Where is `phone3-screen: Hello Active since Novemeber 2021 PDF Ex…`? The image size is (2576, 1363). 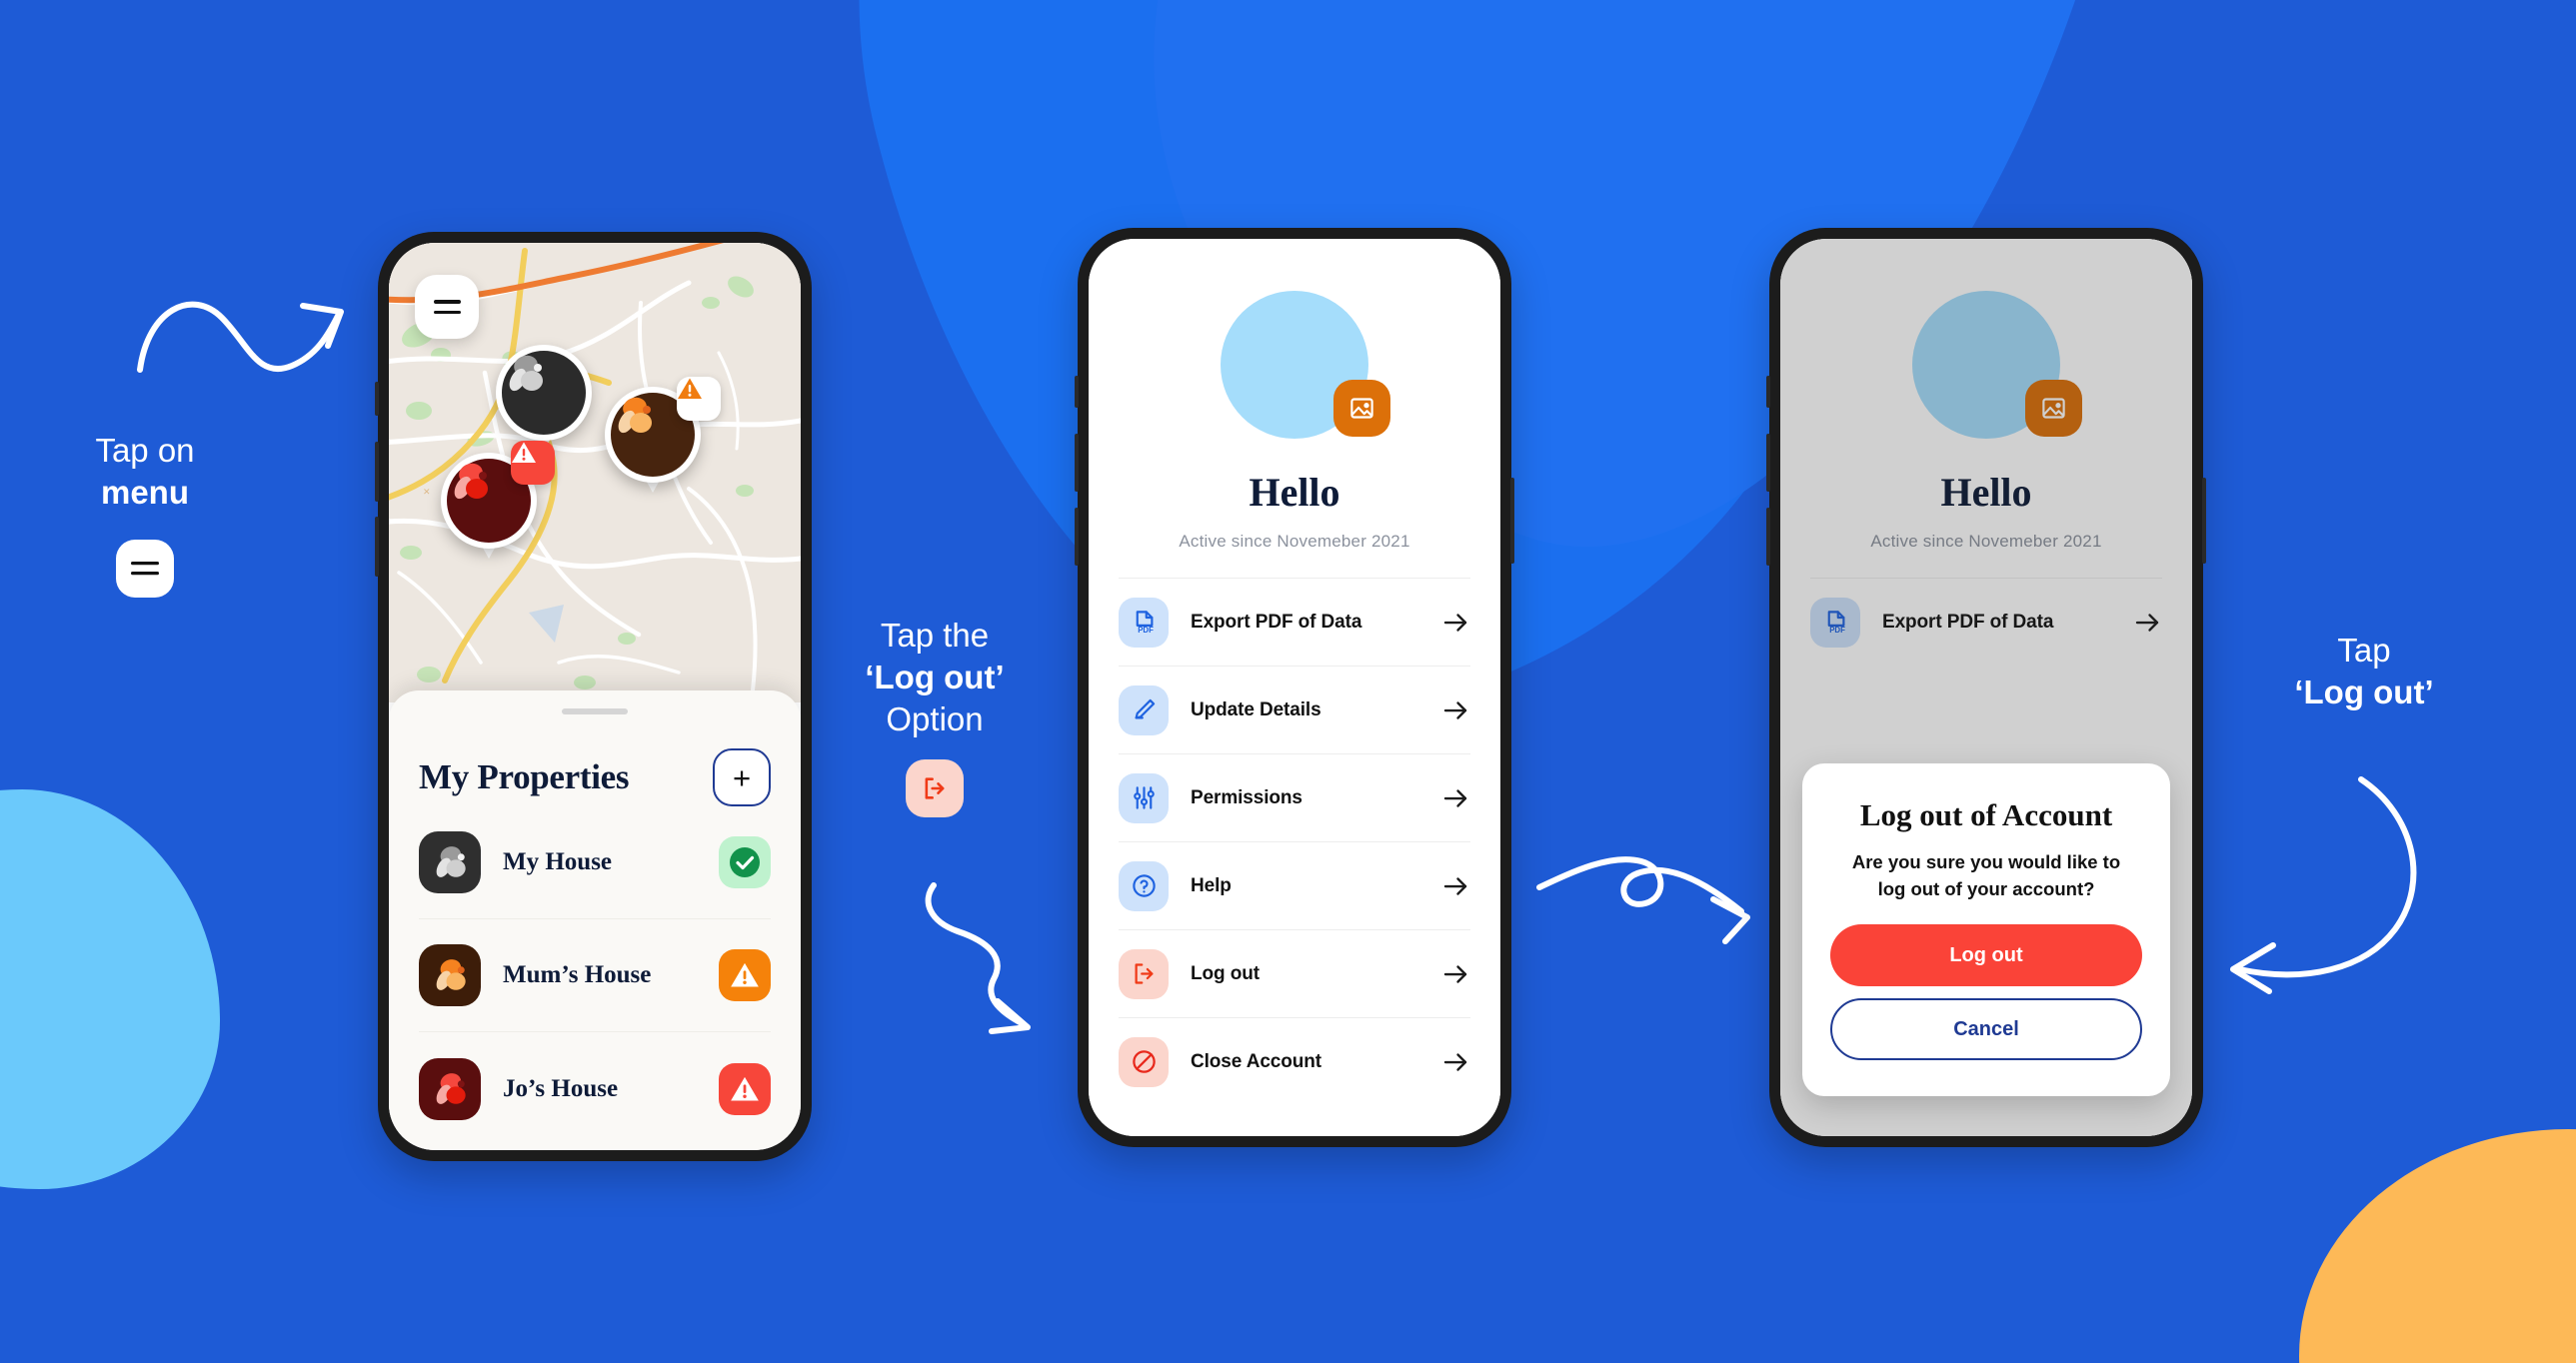
phone3-screen: Hello Active since Novemeber 2021 PDF Ex… is located at coordinates (1986, 687).